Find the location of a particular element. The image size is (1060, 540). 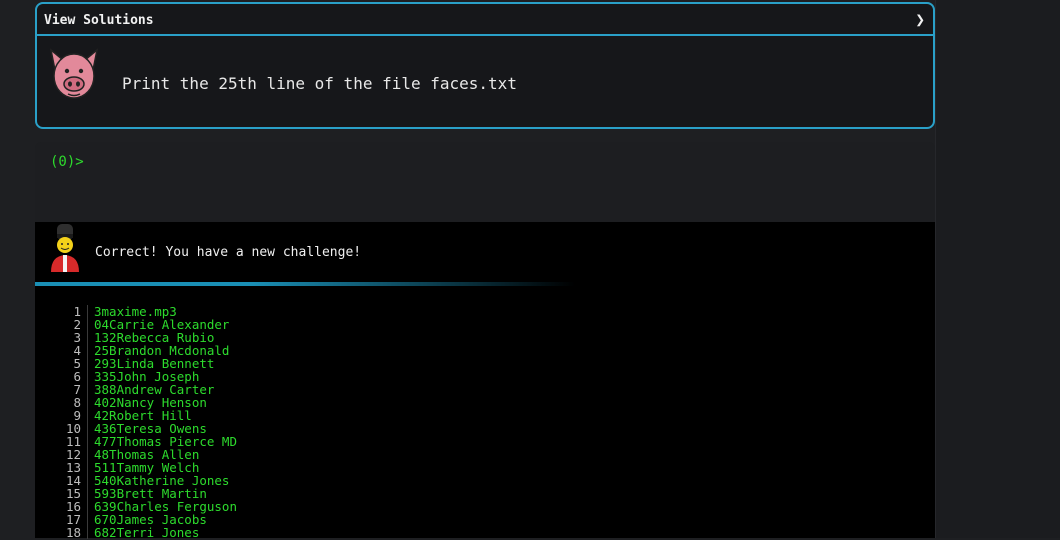

divider is located at coordinates (305, 284).